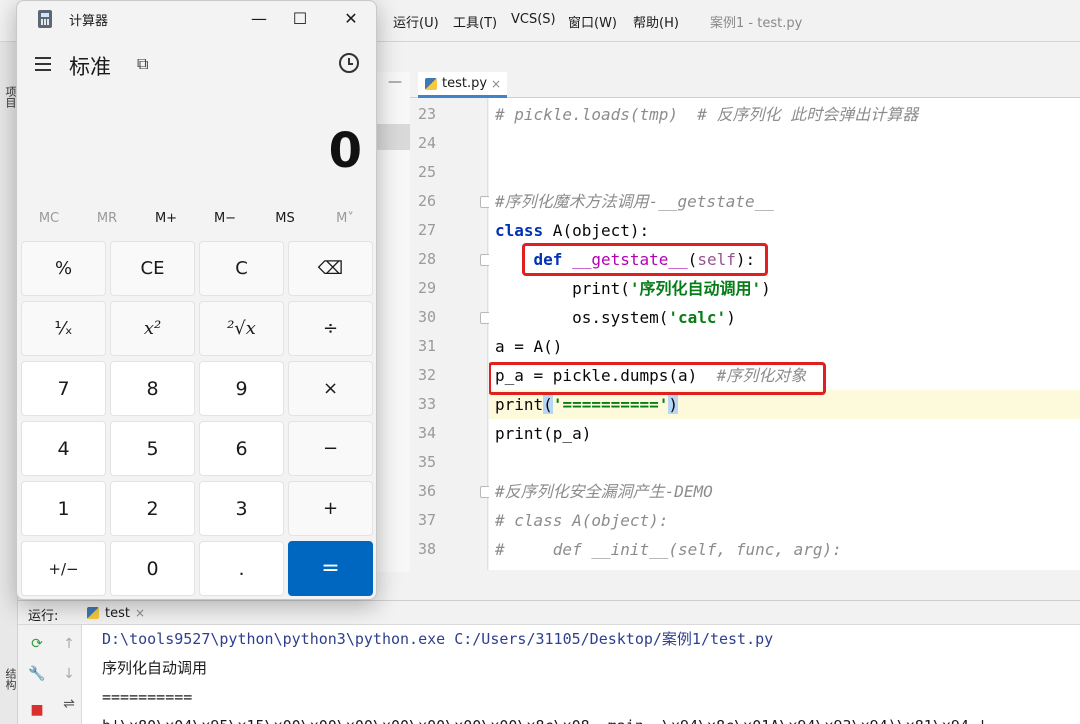 The width and height of the screenshot is (1080, 724). Describe the element at coordinates (707, 114) in the screenshot. I see `comment-text: # pickle.loads(tmp) # 反序列化 此时会弹出计算器` at that location.